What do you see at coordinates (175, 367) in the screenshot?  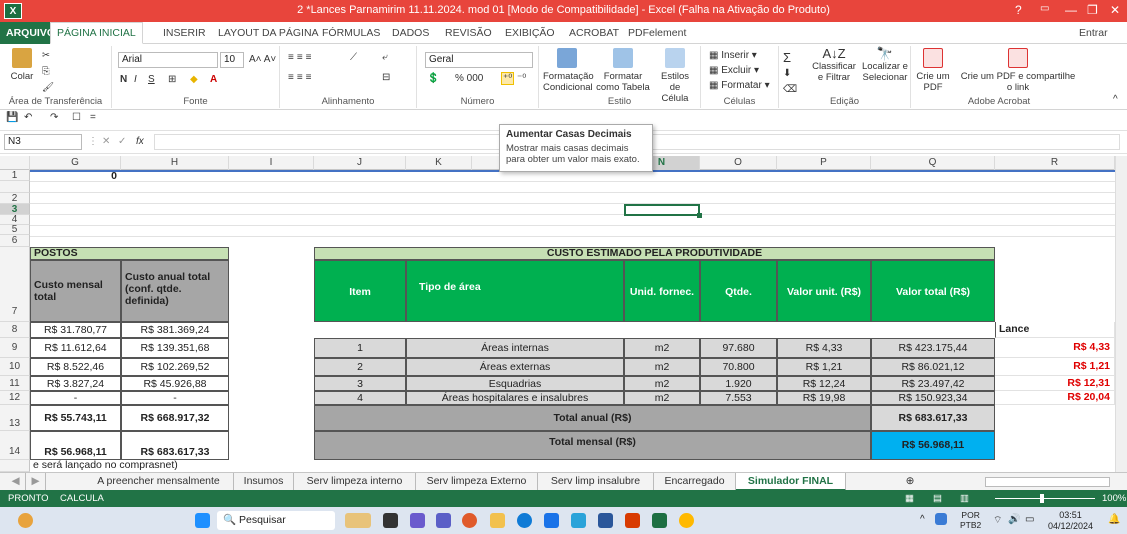 I see `cell-h10: R$ 102.269,52` at bounding box center [175, 367].